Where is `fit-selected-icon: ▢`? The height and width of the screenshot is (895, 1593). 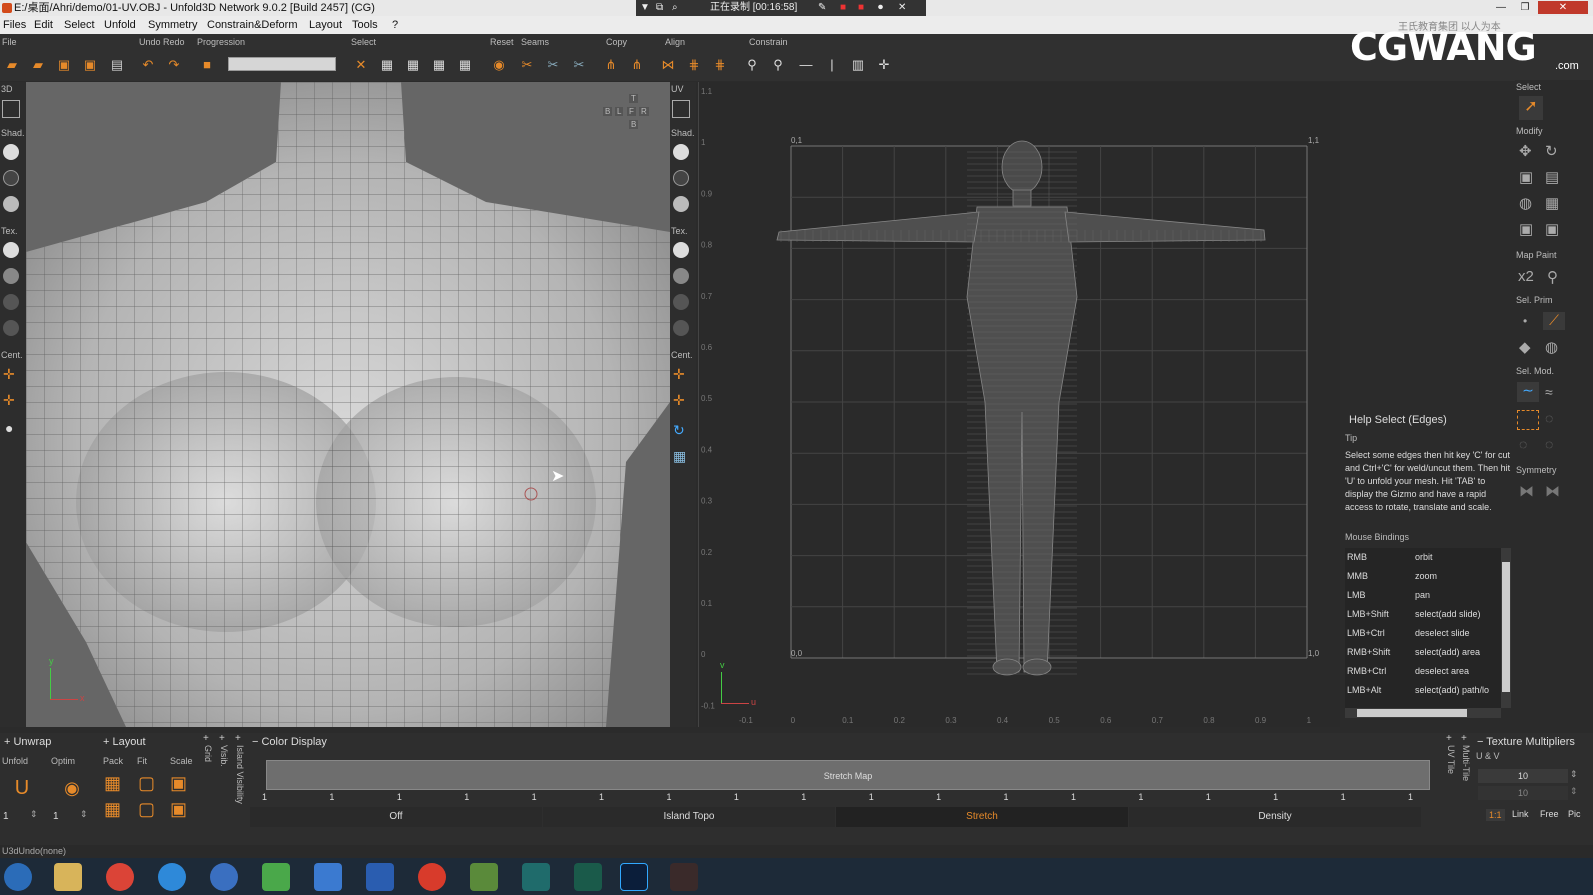 fit-selected-icon: ▢ is located at coordinates (146, 809).